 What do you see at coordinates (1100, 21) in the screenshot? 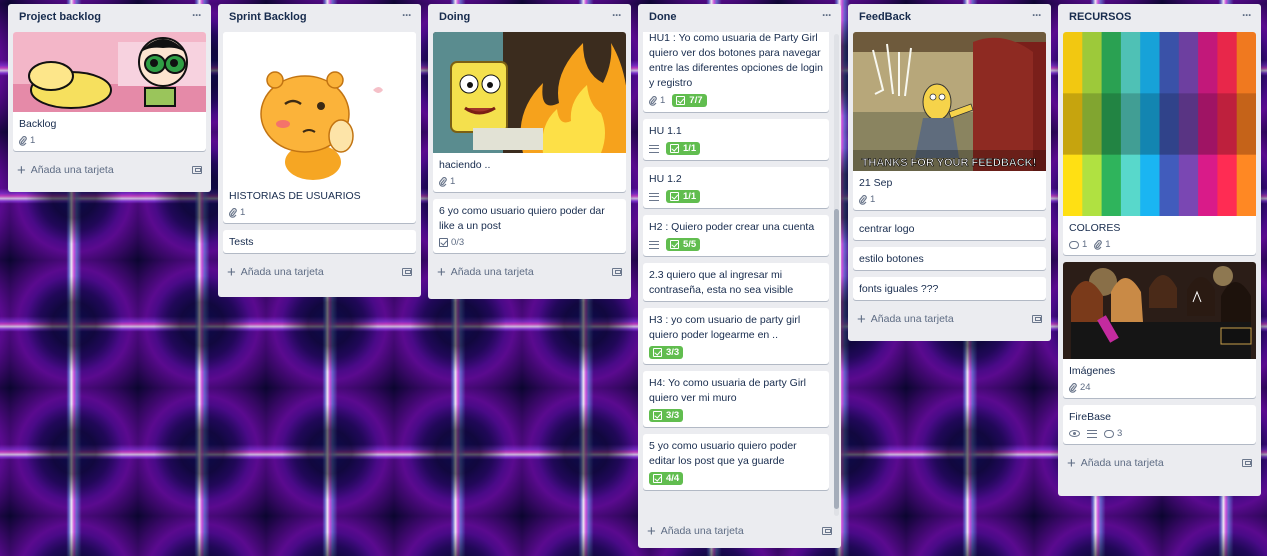
I see `list-title: RECURSOS` at bounding box center [1100, 21].